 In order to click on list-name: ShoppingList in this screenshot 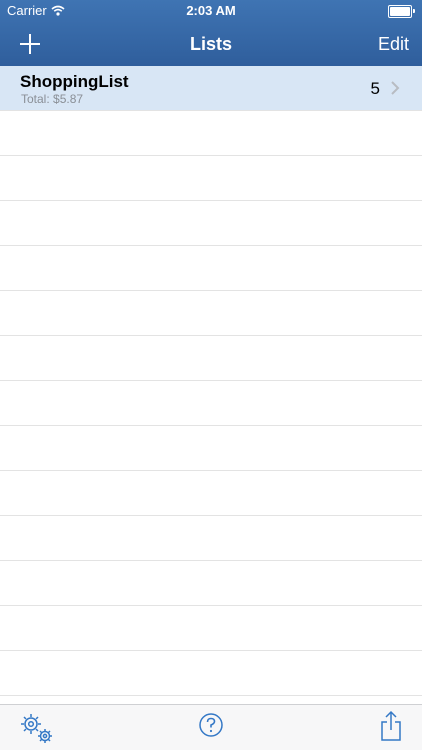, I will do `click(74, 81)`.